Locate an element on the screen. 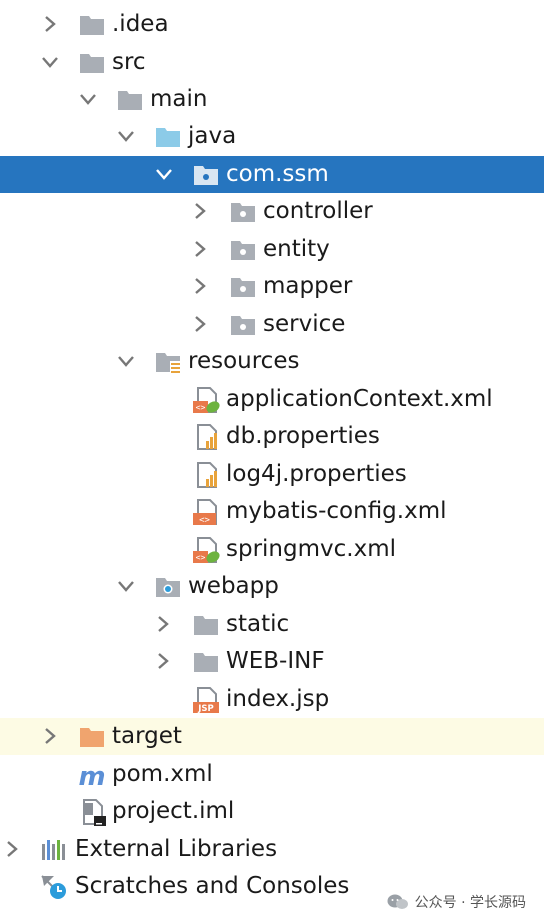 The width and height of the screenshot is (544, 922). tree-item-mapper: mapper is located at coordinates (272, 286).